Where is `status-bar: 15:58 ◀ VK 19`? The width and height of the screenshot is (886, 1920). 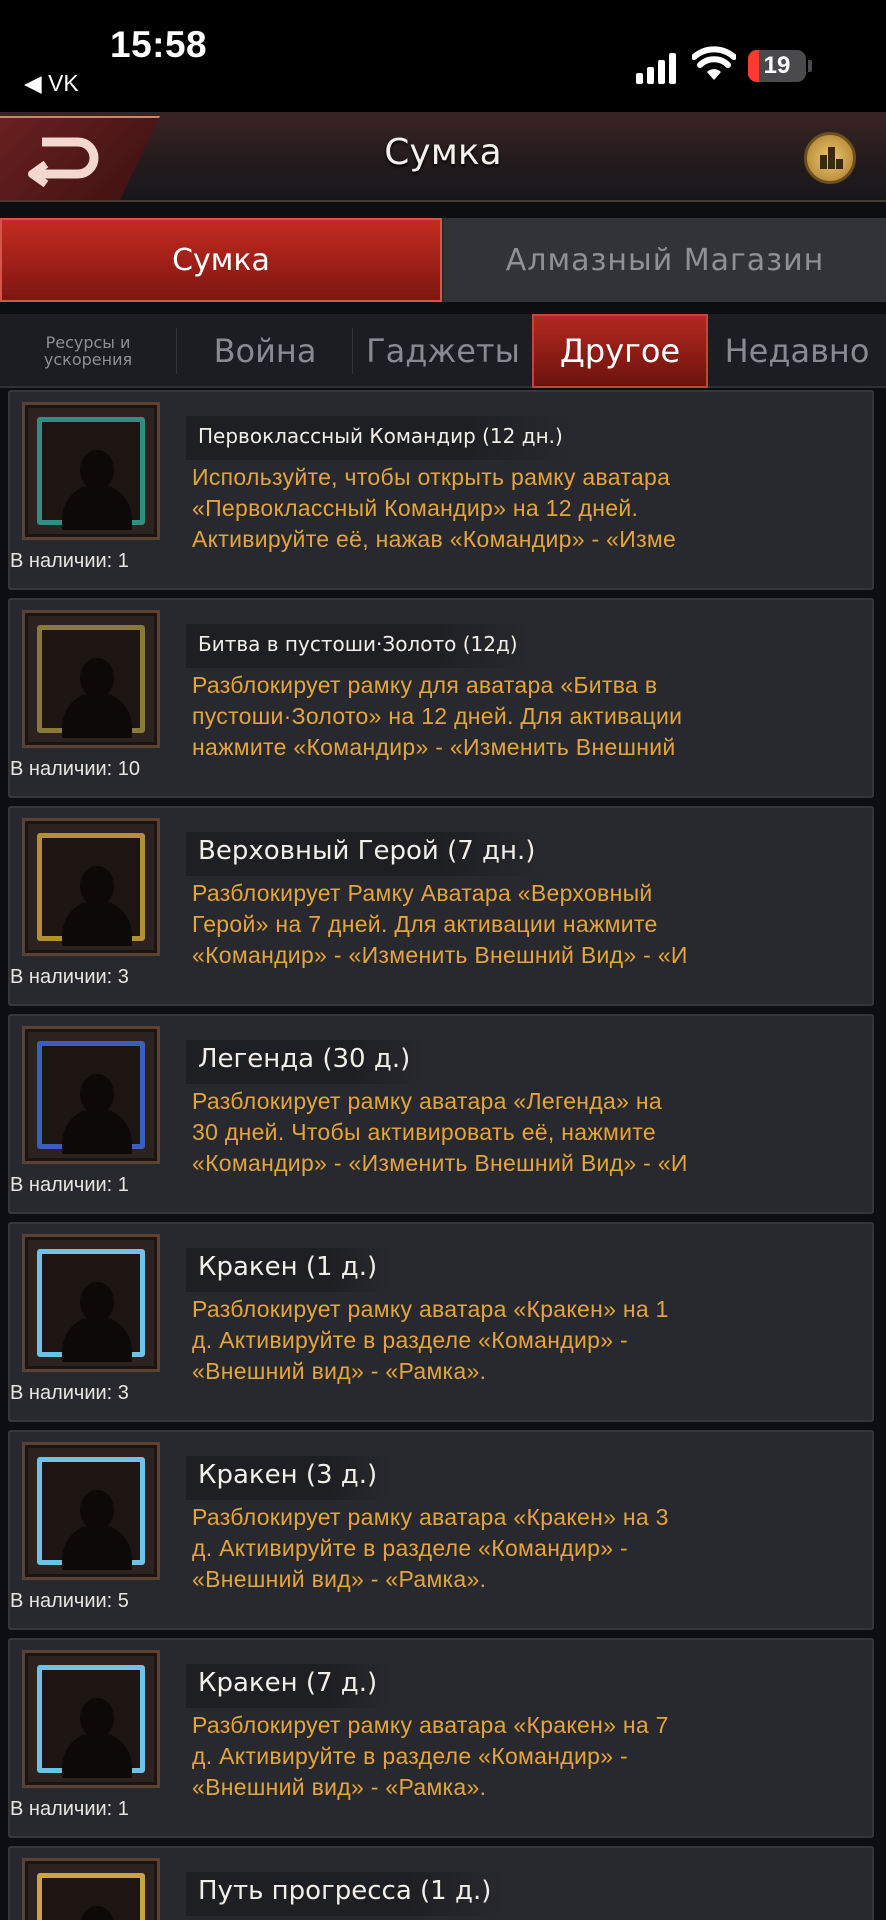 status-bar: 15:58 ◀ VK 19 is located at coordinates (443, 56).